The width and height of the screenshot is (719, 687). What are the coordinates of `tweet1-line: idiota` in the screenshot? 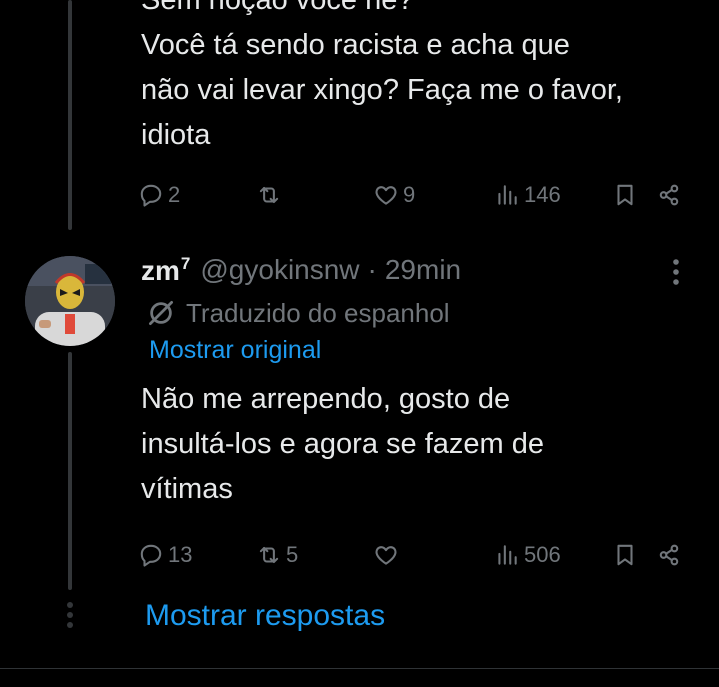 It's located at (176, 135).